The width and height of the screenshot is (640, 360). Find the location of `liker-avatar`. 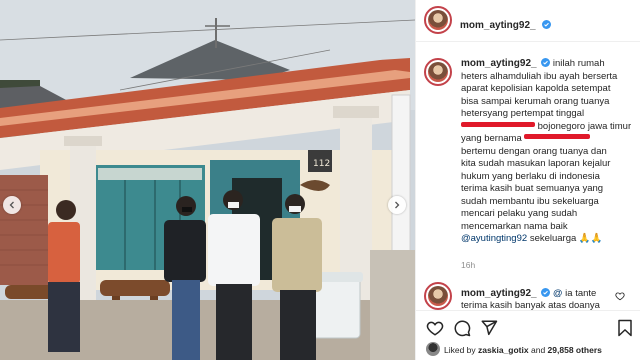

liker-avatar is located at coordinates (433, 349).